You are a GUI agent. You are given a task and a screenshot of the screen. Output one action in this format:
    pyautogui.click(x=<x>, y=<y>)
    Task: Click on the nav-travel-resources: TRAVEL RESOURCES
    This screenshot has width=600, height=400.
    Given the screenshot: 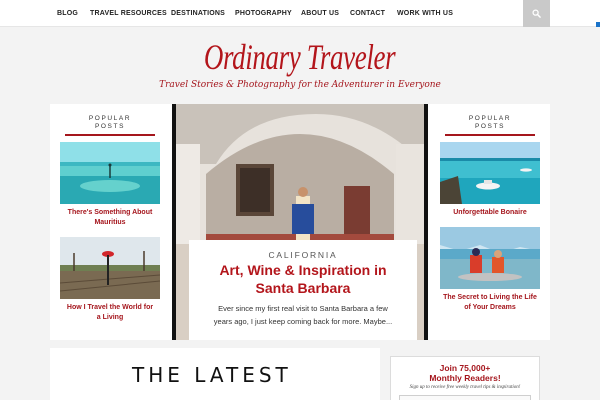 What is the action you would take?
    pyautogui.click(x=128, y=13)
    